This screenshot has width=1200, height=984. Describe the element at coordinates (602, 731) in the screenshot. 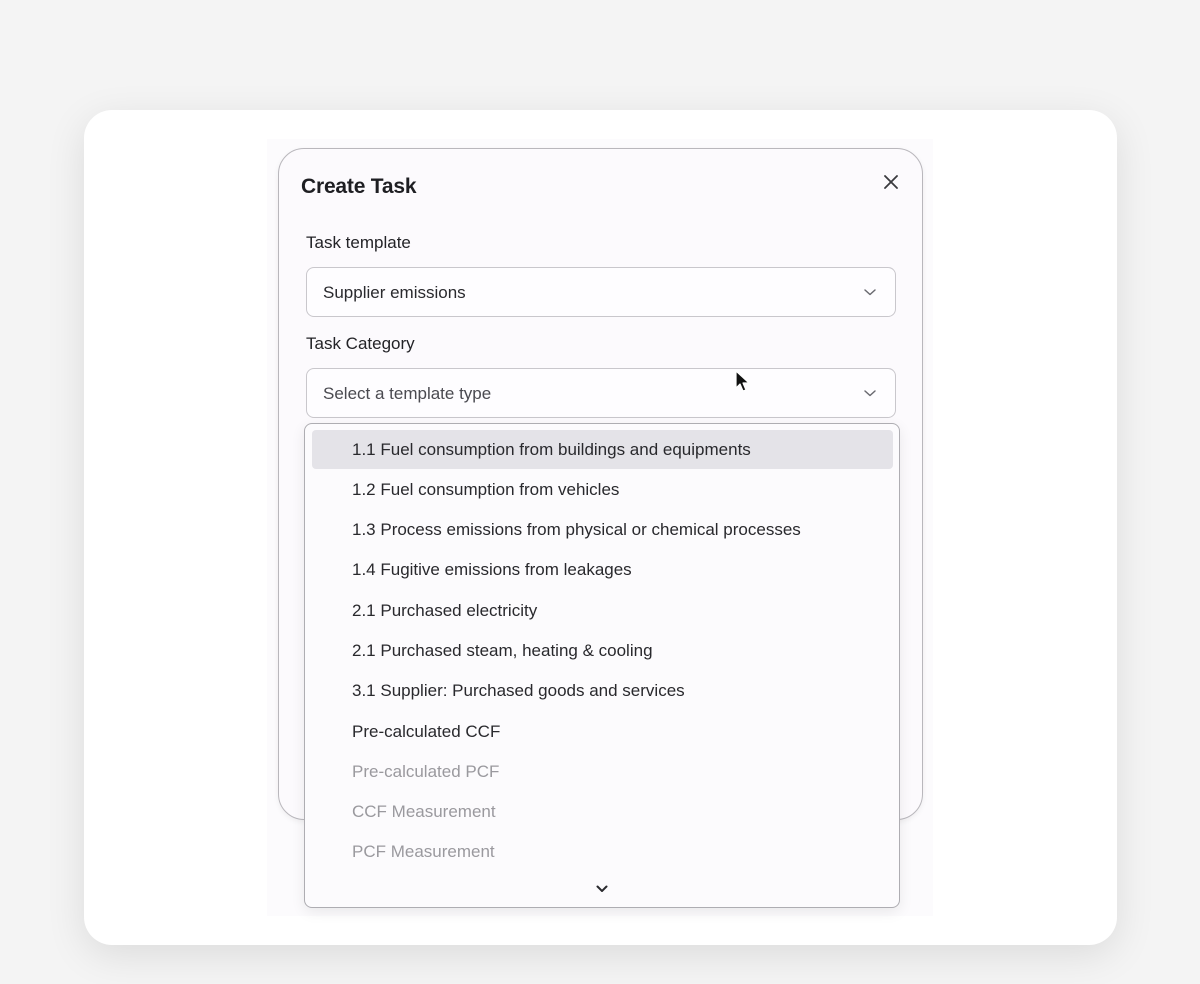

I see `option-precalculated-ccf: Pre-calculated CCF` at that location.